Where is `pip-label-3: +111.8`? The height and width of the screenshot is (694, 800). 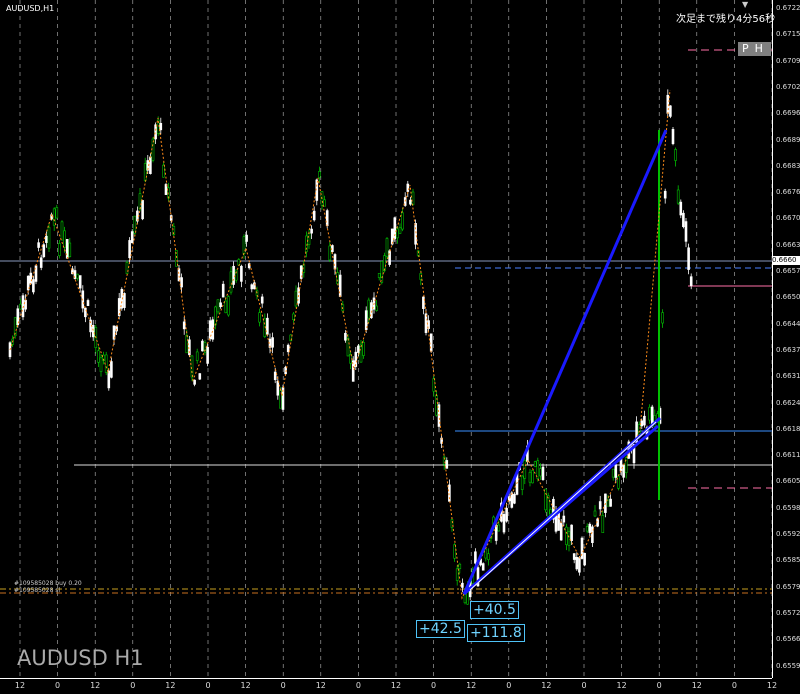
pip-label-3: +111.8 is located at coordinates (496, 633).